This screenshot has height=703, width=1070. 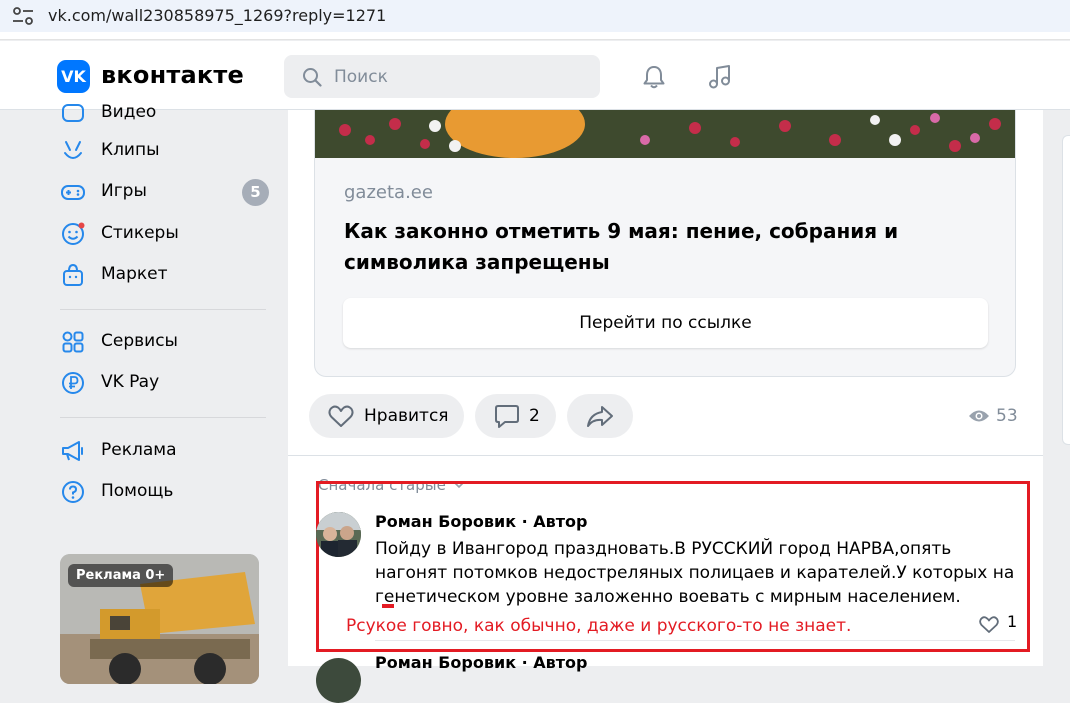 I want to click on help-icon, so click(x=73, y=492).